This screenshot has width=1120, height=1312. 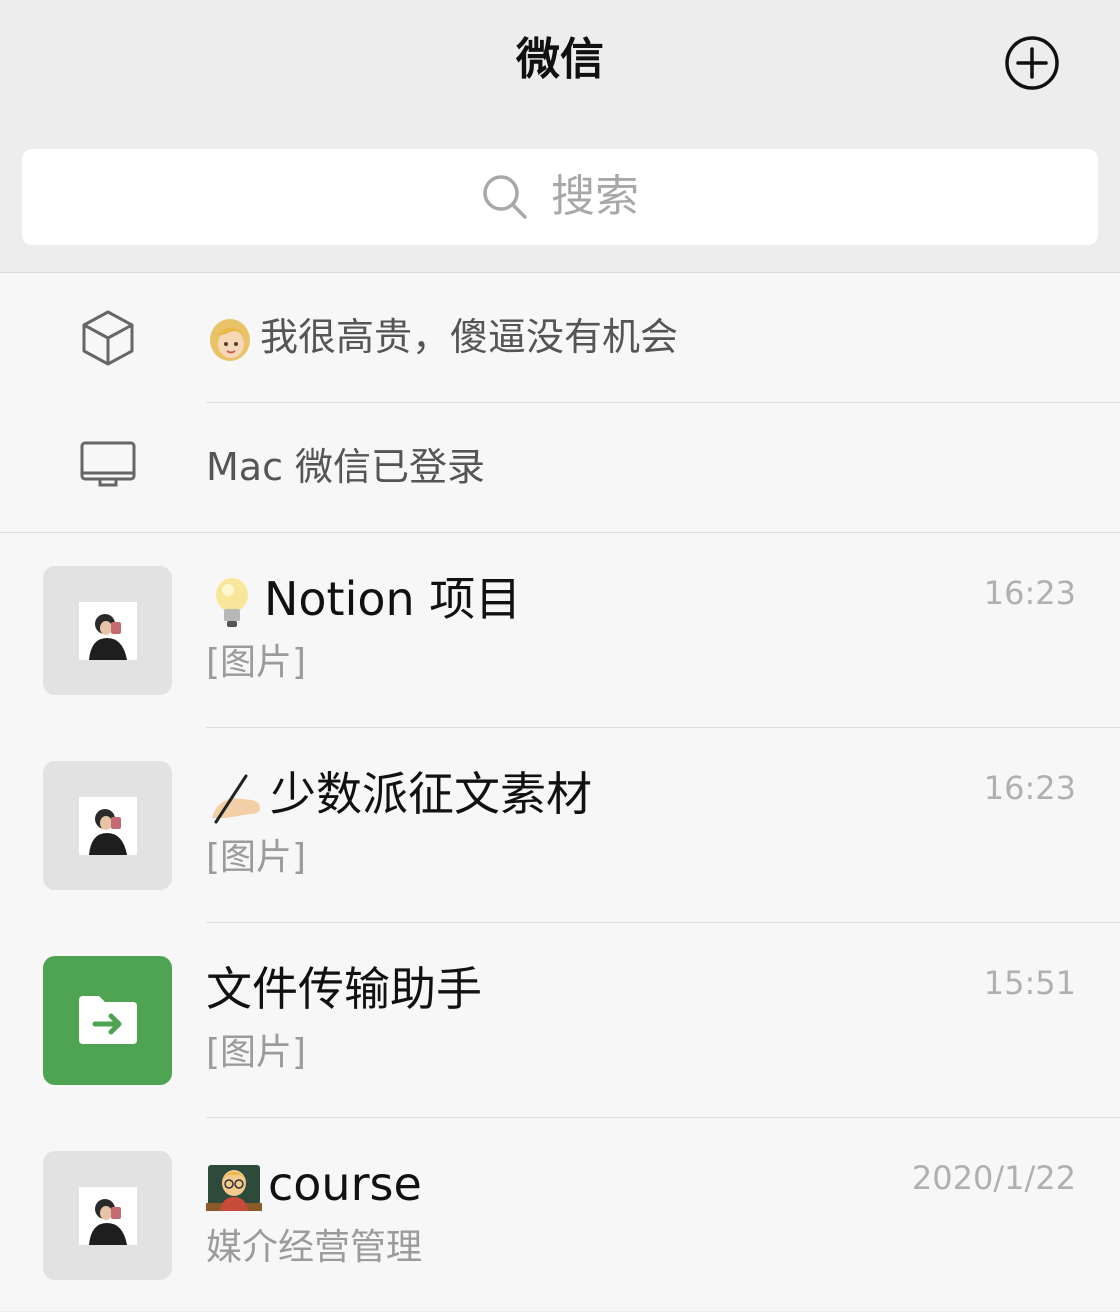 What do you see at coordinates (232, 602) in the screenshot?
I see `light-bulb-emoji` at bounding box center [232, 602].